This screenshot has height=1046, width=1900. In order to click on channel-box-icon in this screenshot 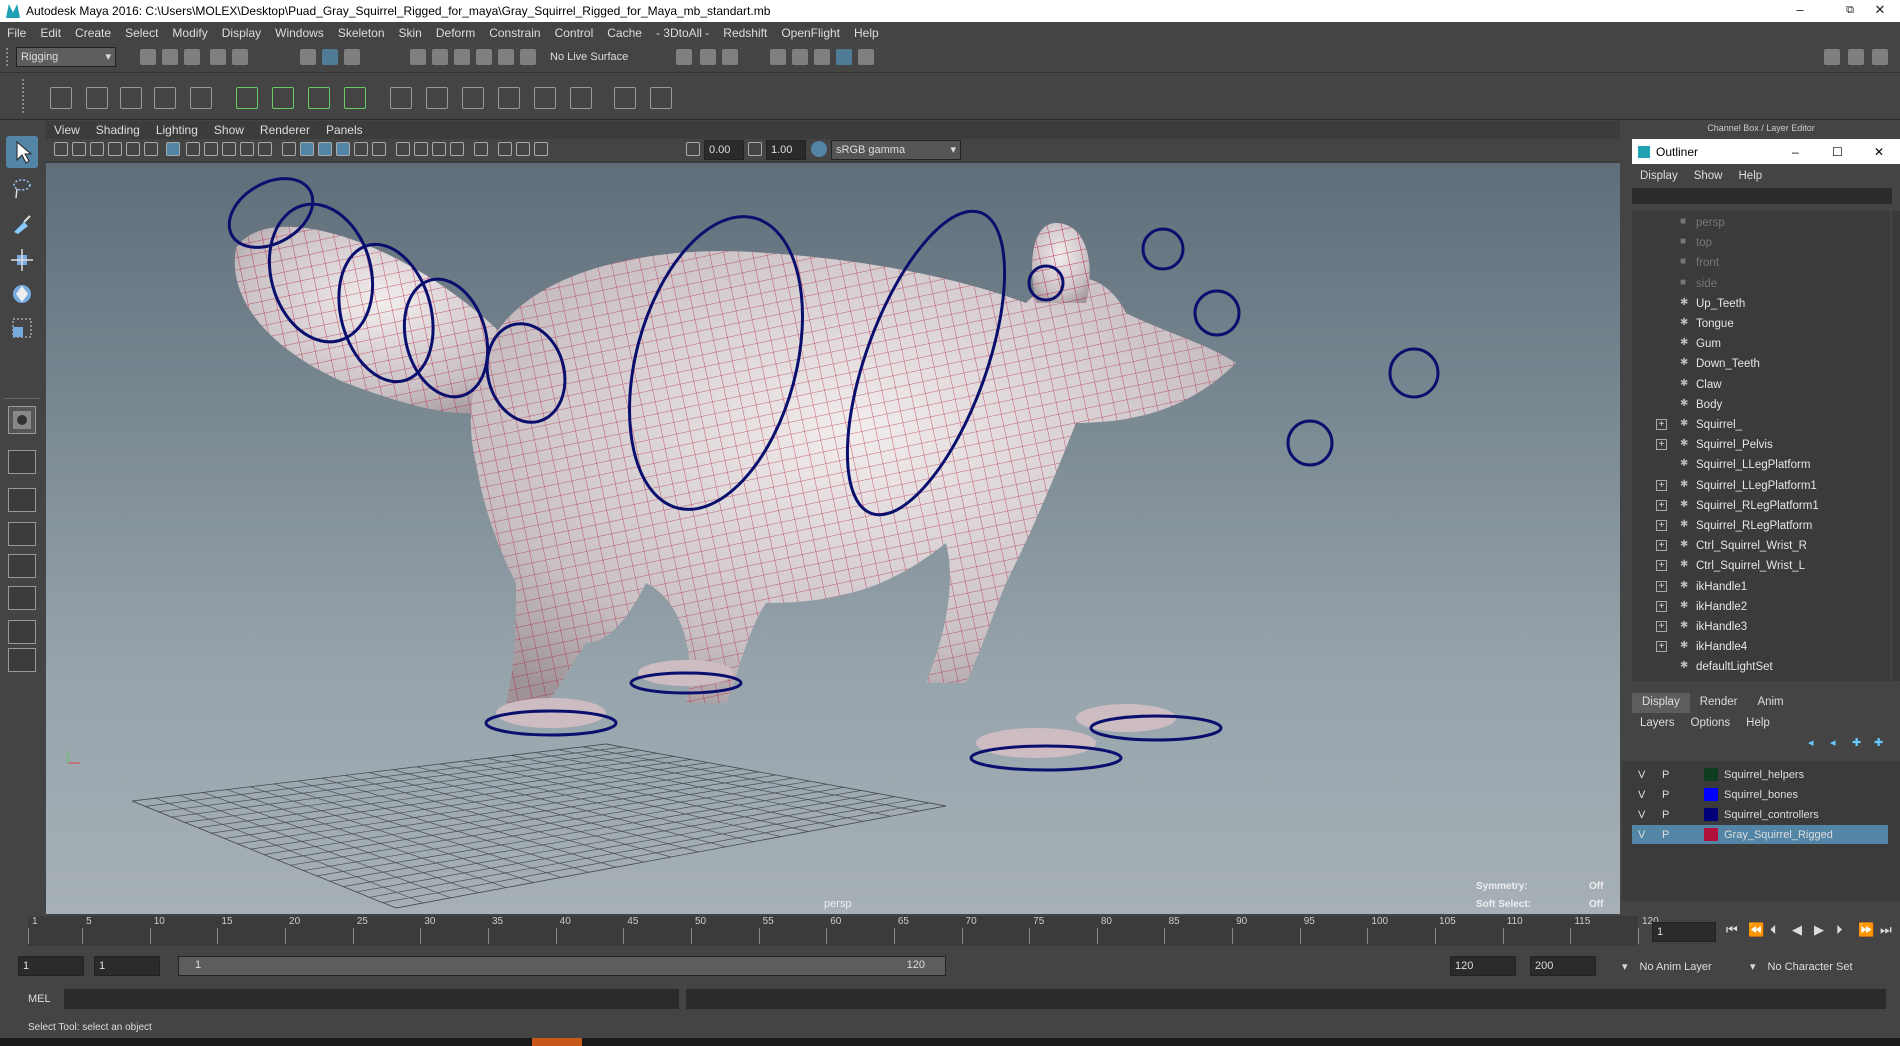, I will do `click(1856, 57)`.